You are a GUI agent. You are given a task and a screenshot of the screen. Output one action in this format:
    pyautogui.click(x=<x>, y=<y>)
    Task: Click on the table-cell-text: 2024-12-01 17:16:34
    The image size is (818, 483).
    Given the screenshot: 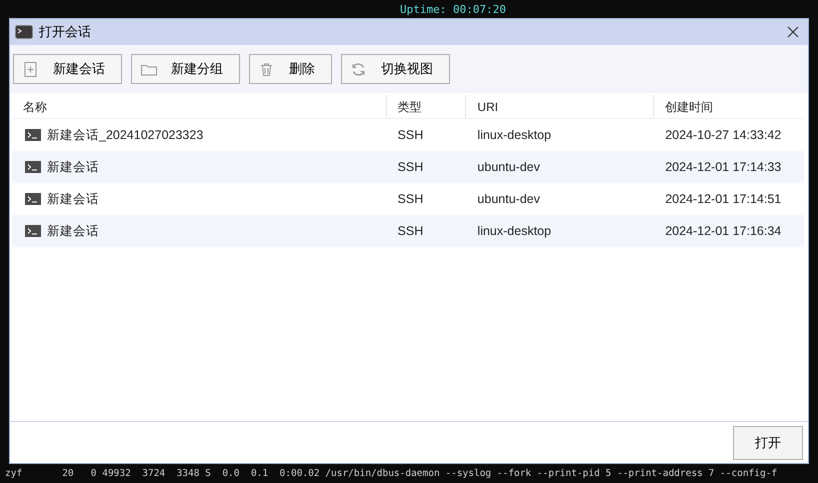 What is the action you would take?
    pyautogui.click(x=723, y=231)
    